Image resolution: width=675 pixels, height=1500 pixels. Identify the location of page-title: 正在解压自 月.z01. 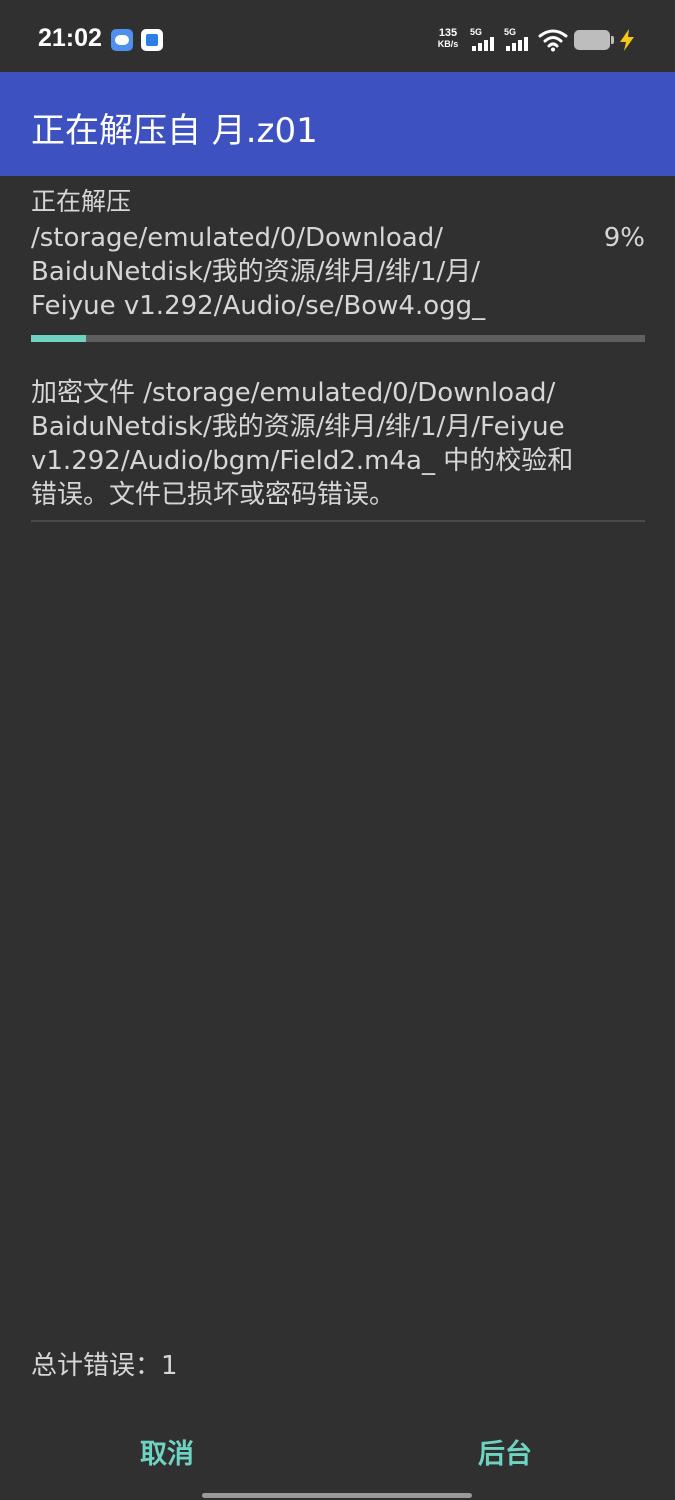
(174, 131).